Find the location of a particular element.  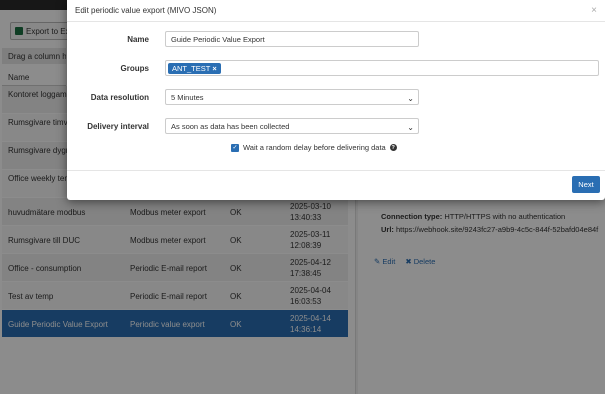

name-row: Name Guide Periodic Value Export is located at coordinates (336, 41).